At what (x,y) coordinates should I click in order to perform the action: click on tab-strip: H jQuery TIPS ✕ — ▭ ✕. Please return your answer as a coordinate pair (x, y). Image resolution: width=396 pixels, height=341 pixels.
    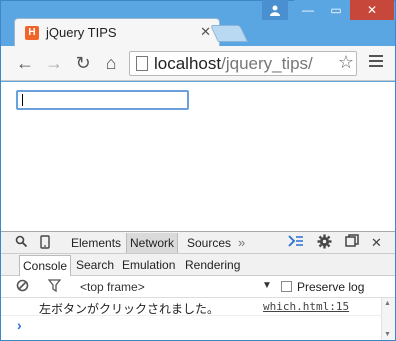
    Looking at the image, I should click on (198, 23).